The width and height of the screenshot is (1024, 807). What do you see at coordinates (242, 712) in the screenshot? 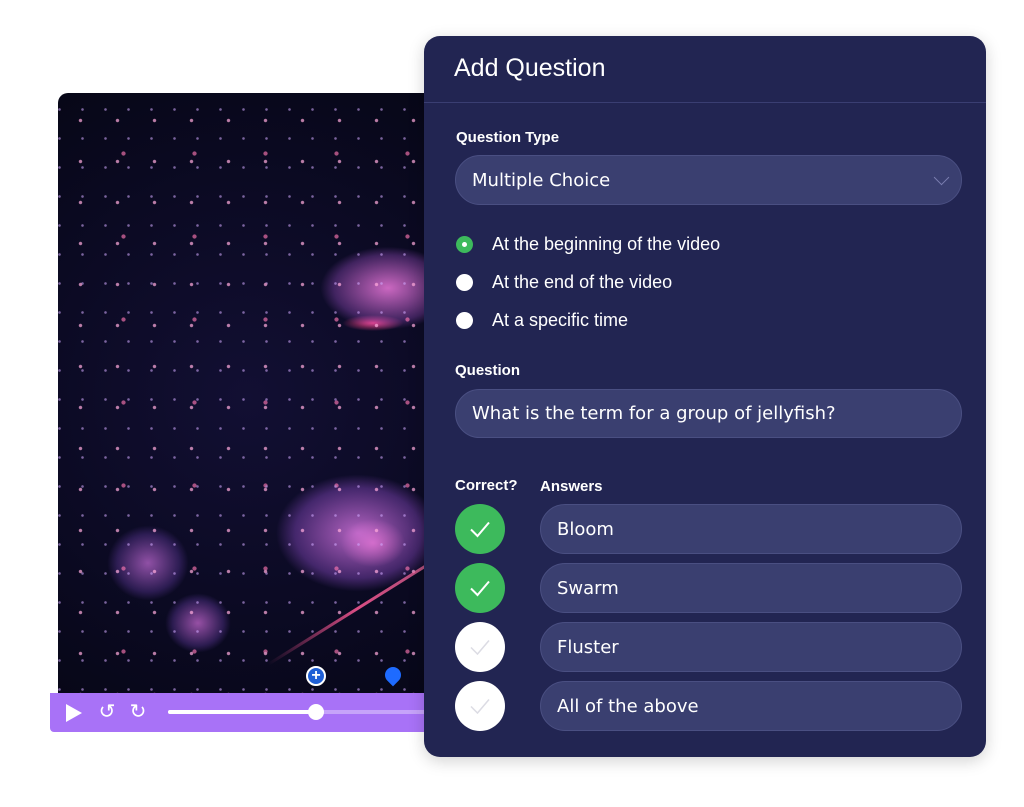
I see `progress-fill` at bounding box center [242, 712].